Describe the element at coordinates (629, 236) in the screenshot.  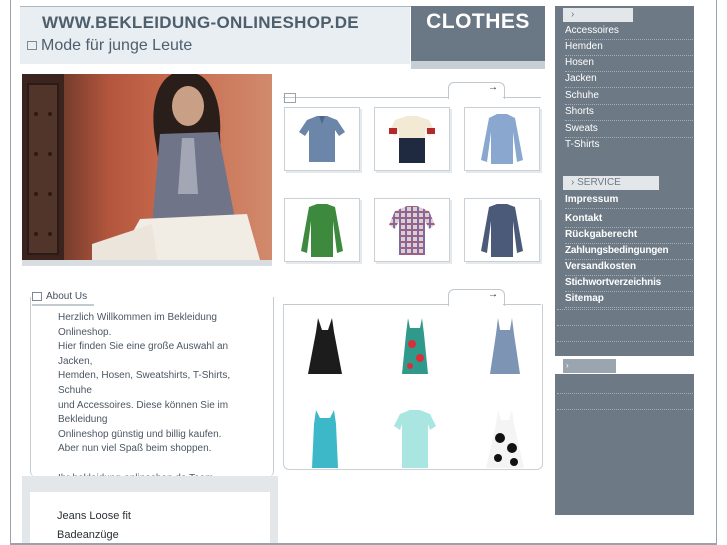
I see `sidebar-item-rueckgaberecht: Rückgaberecht` at that location.